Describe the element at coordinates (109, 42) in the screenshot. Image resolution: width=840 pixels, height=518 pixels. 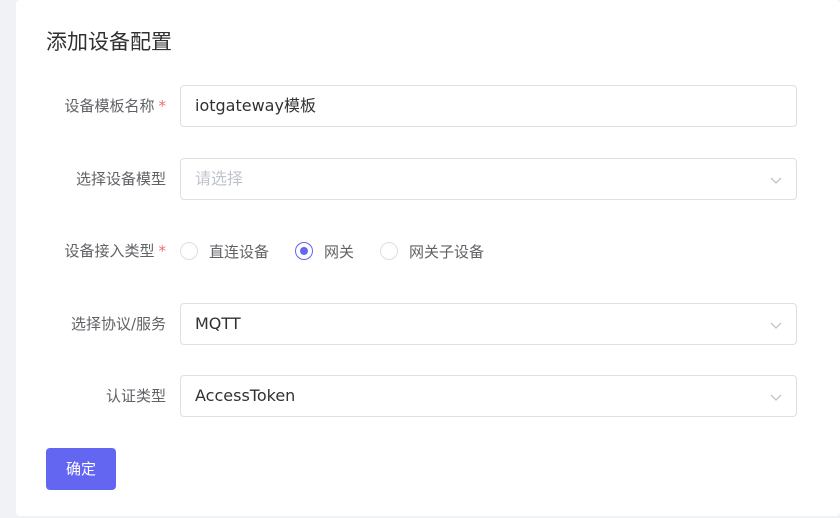
I see `page-title: 添加设备配置` at that location.